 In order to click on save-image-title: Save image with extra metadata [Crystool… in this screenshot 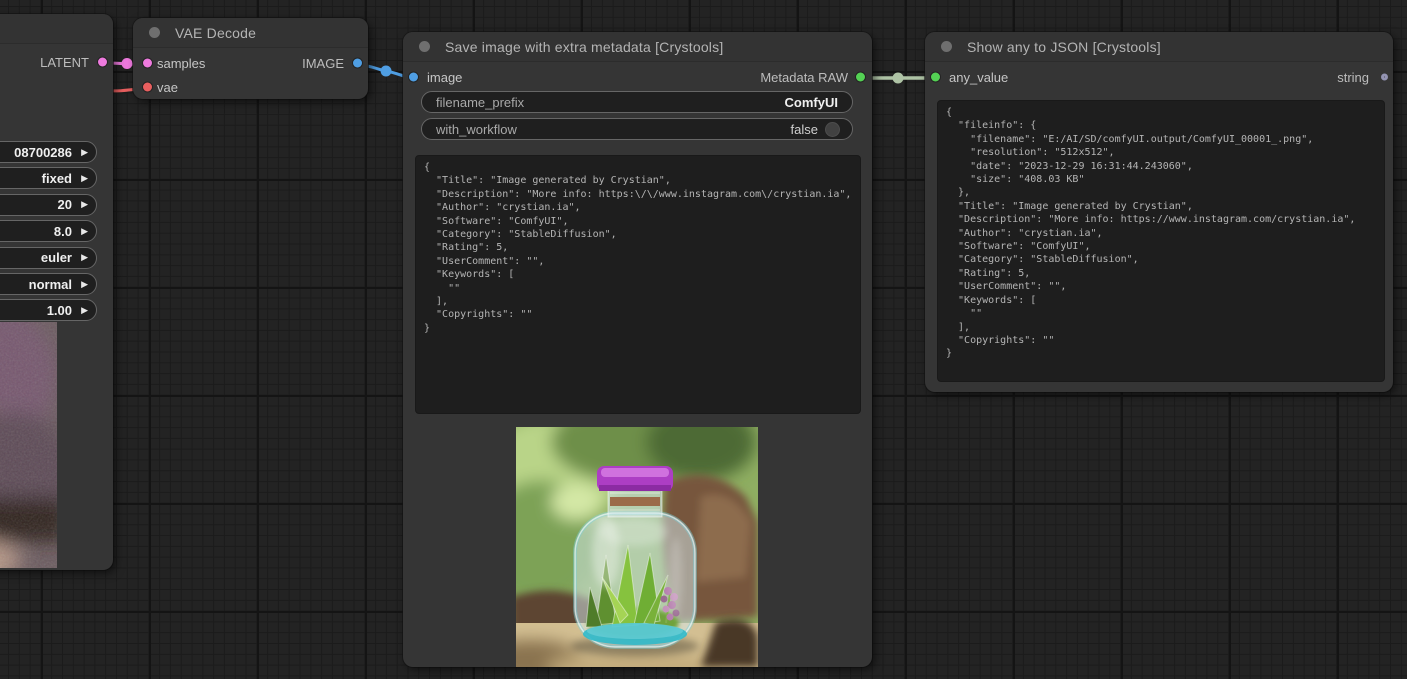, I will do `click(584, 46)`.